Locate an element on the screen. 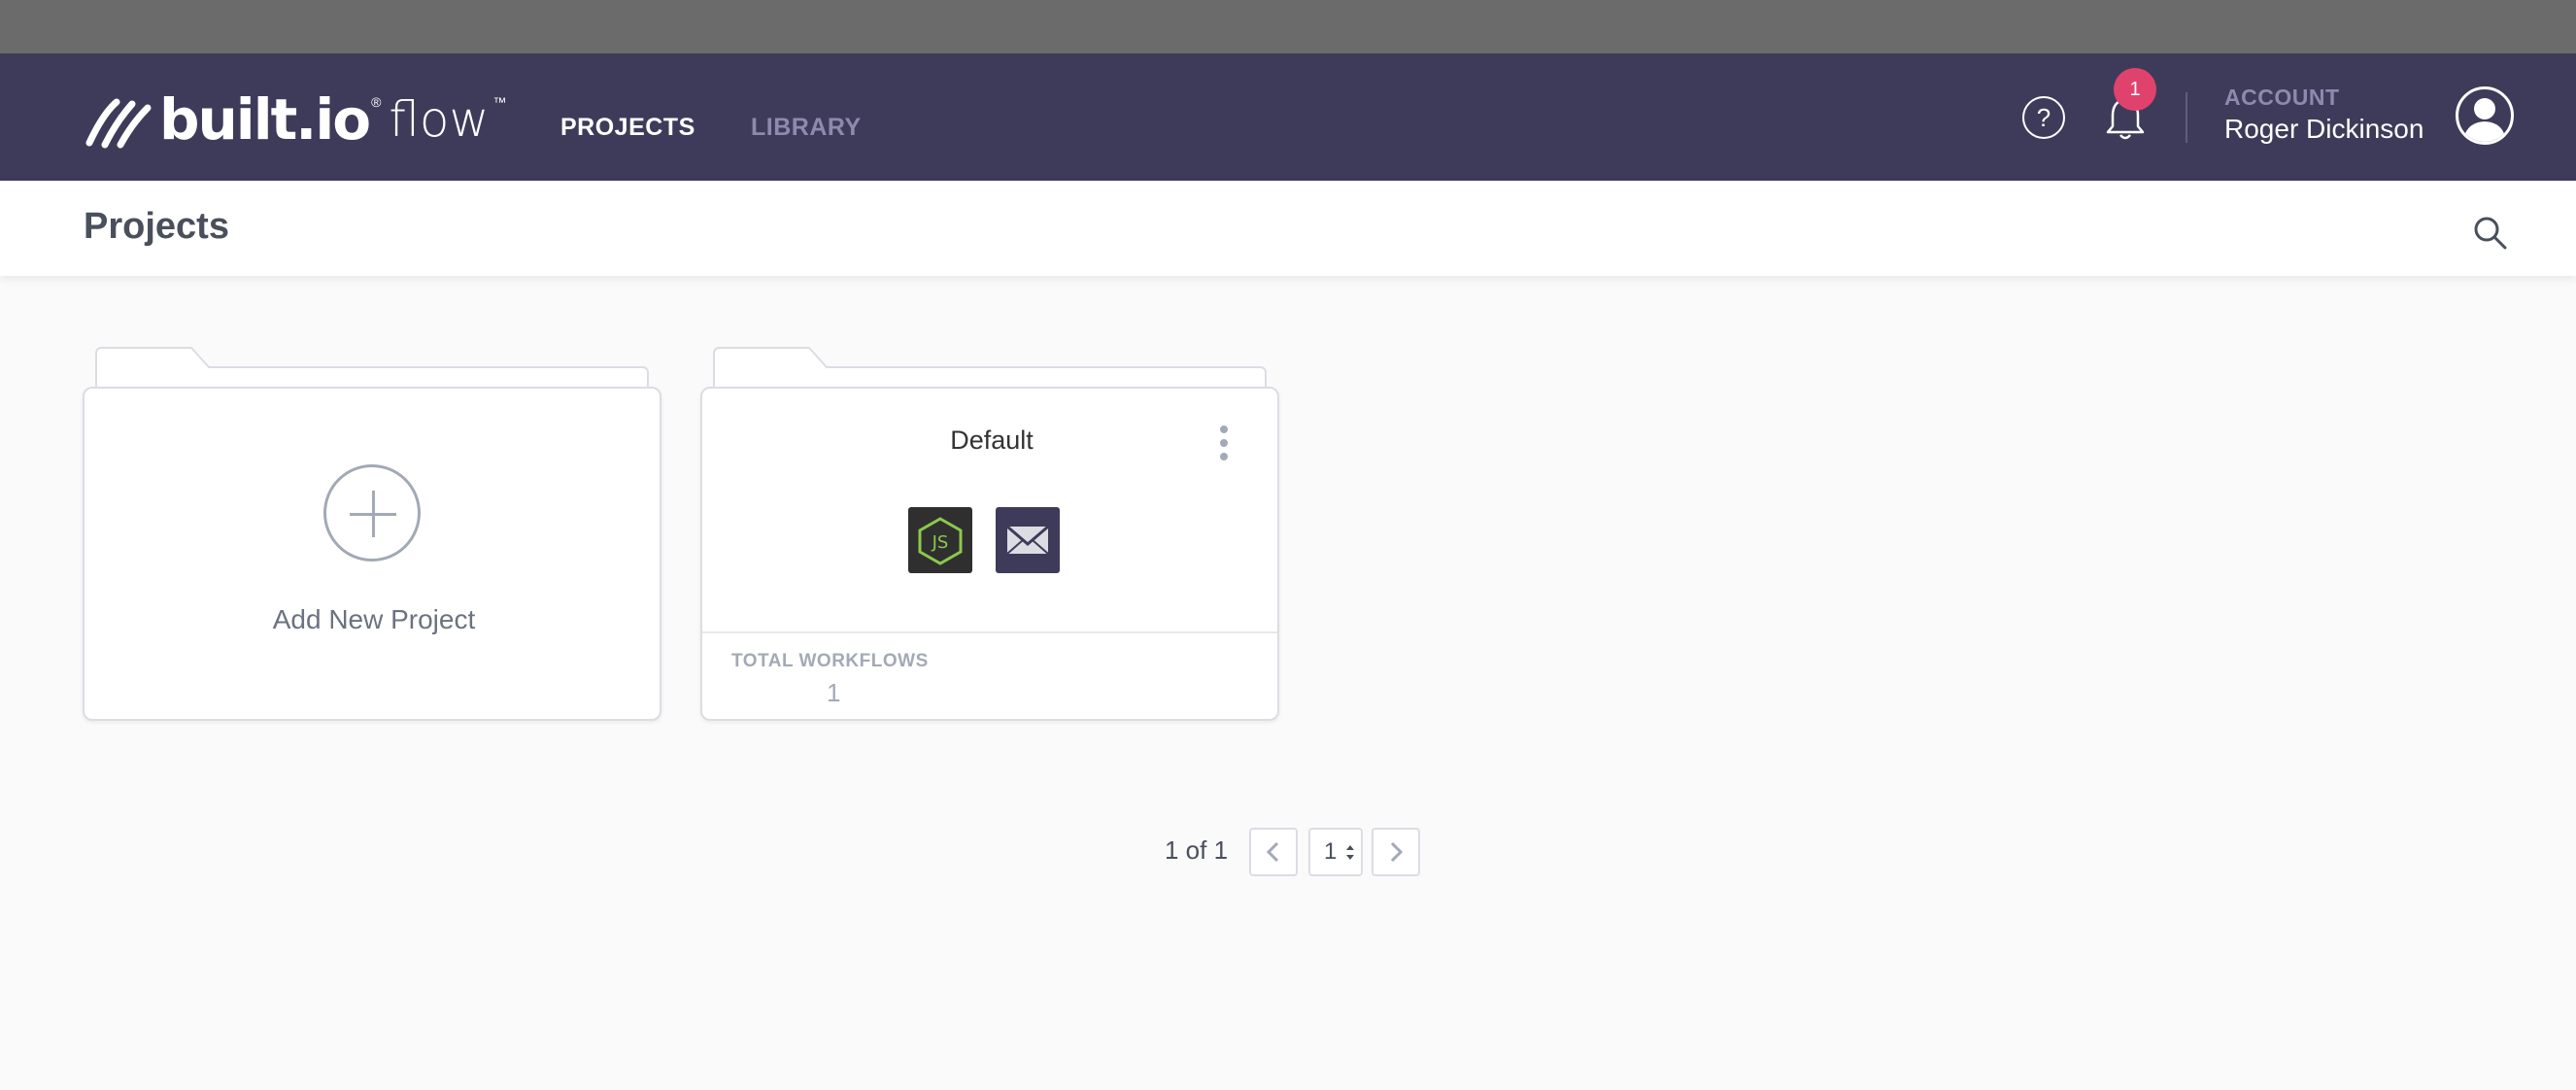 This screenshot has width=2576, height=1090. project-card-default: Default JS TOTAL WORKFLOWS 1 is located at coordinates (989, 533).